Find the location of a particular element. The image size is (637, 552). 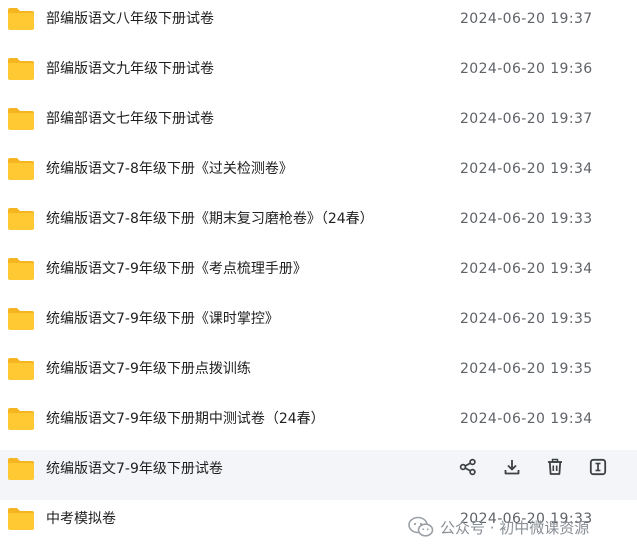

file-row: 统编版语文7-8年级下册《过关检测卷》 2024-06-20 19:34 is located at coordinates (318, 175).